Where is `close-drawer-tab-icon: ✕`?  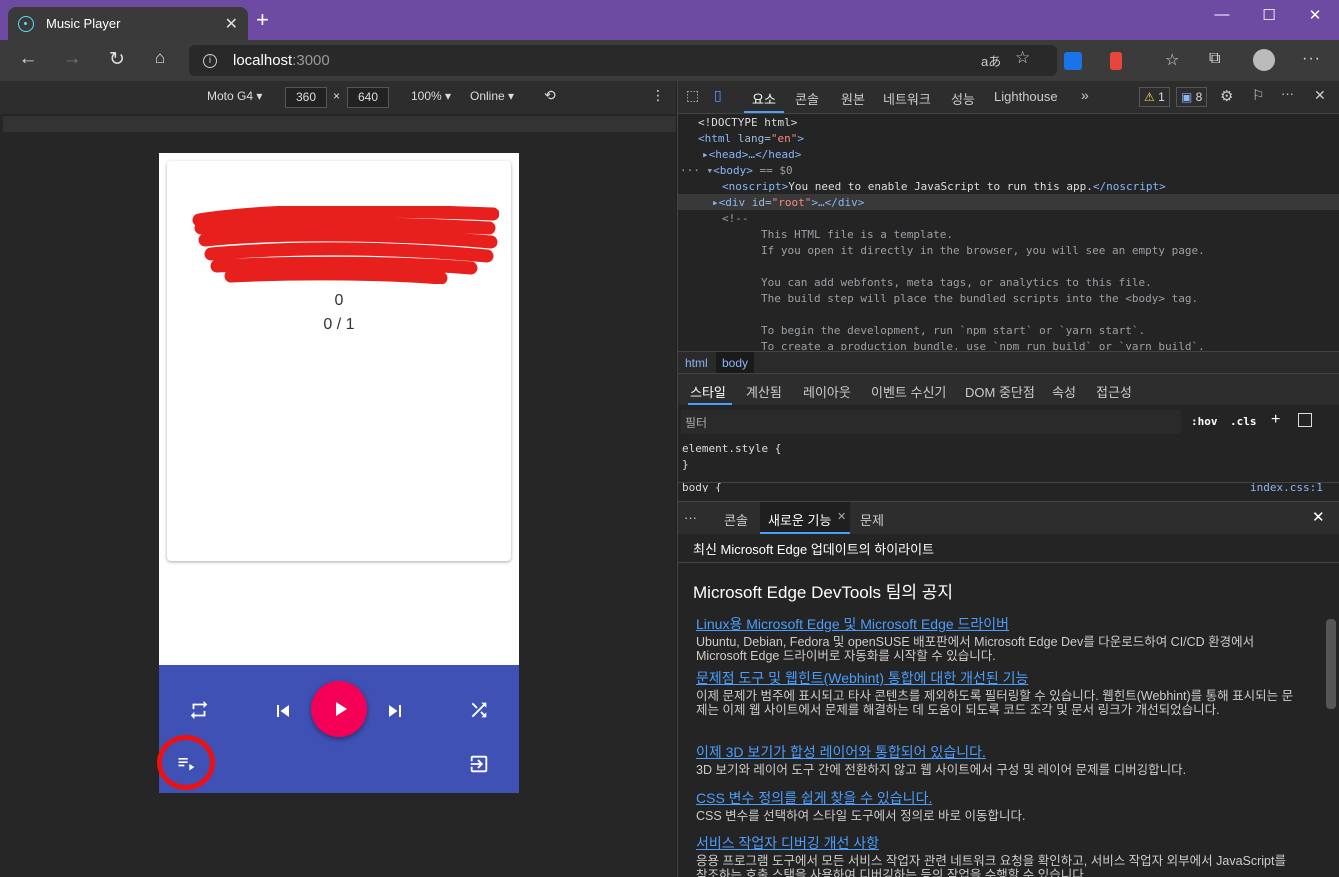
close-drawer-tab-icon: ✕ is located at coordinates (841, 516).